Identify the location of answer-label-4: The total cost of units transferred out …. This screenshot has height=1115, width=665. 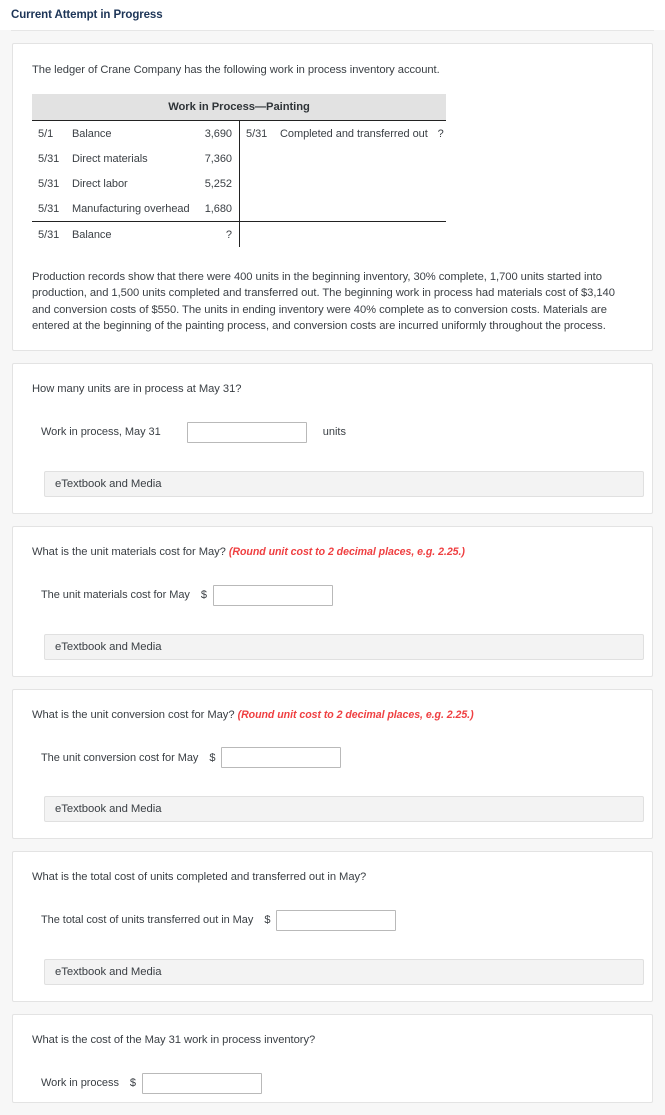
(147, 920).